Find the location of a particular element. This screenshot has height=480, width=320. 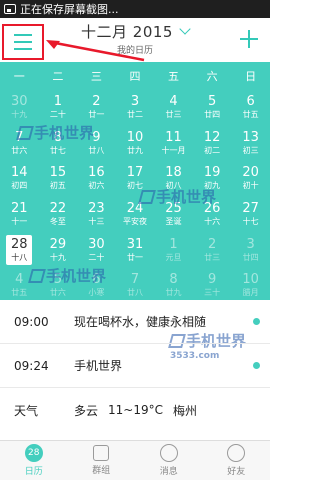

lunar-date: 十六 is located at coordinates (212, 222).